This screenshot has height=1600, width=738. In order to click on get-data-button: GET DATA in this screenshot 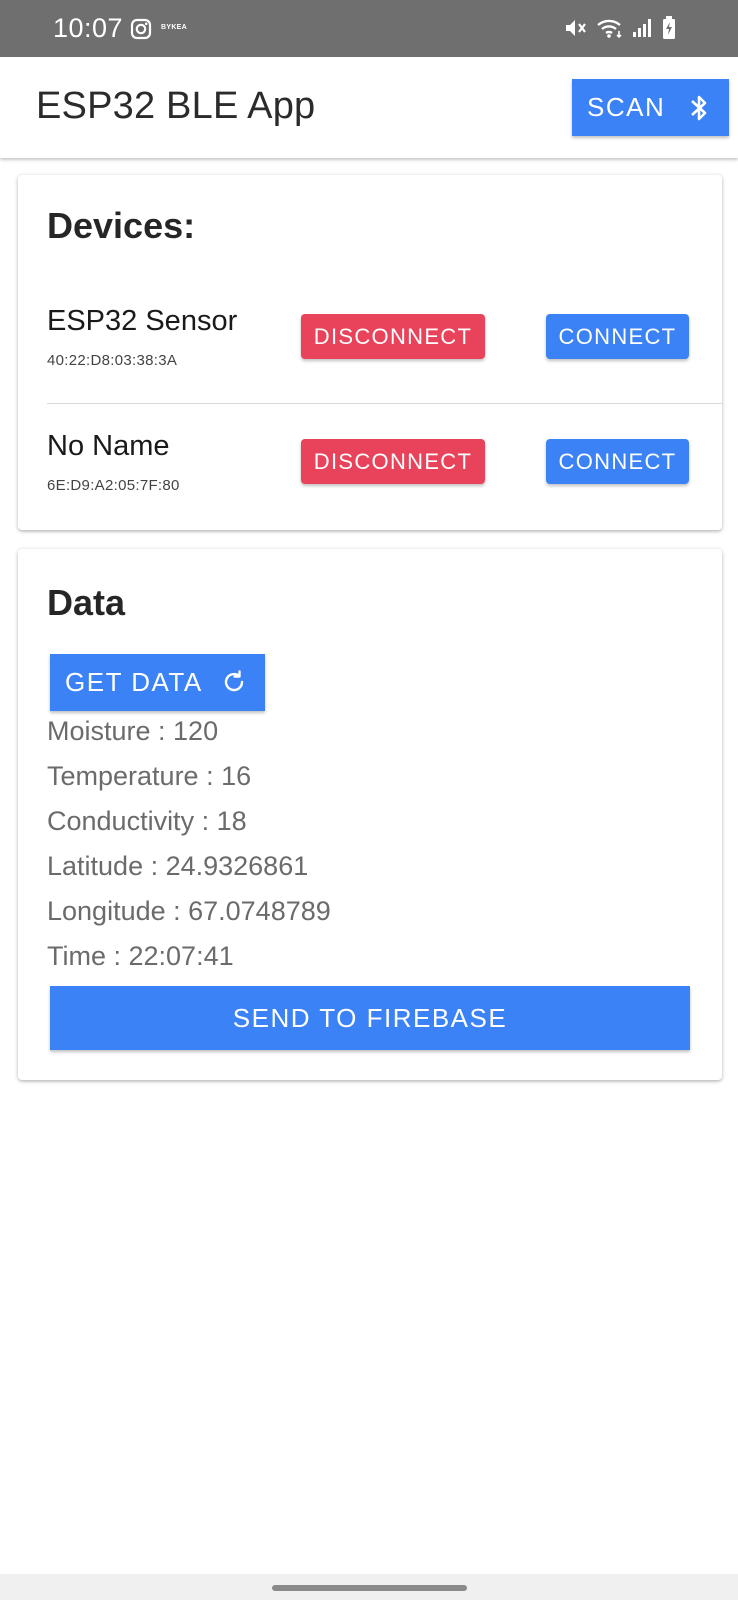, I will do `click(157, 682)`.